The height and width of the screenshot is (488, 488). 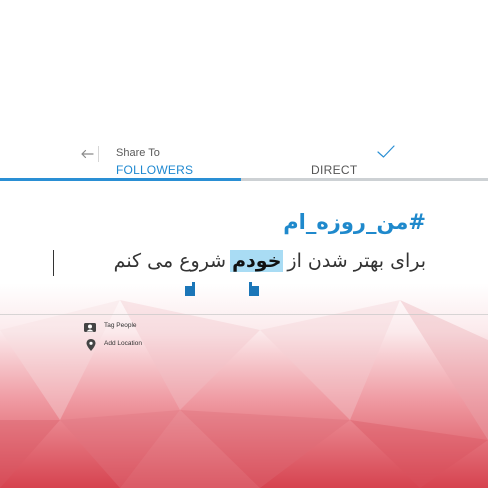 I want to click on selection-handle-start, so click(x=190, y=289).